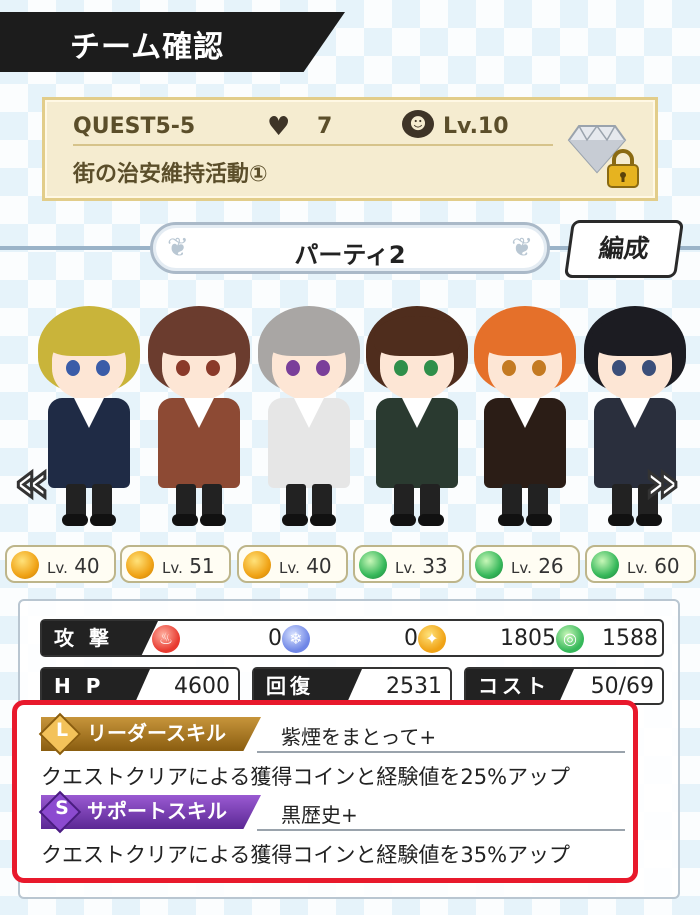 The height and width of the screenshot is (915, 700). What do you see at coordinates (275, 638) in the screenshot?
I see `attack-fire-value: 0` at bounding box center [275, 638].